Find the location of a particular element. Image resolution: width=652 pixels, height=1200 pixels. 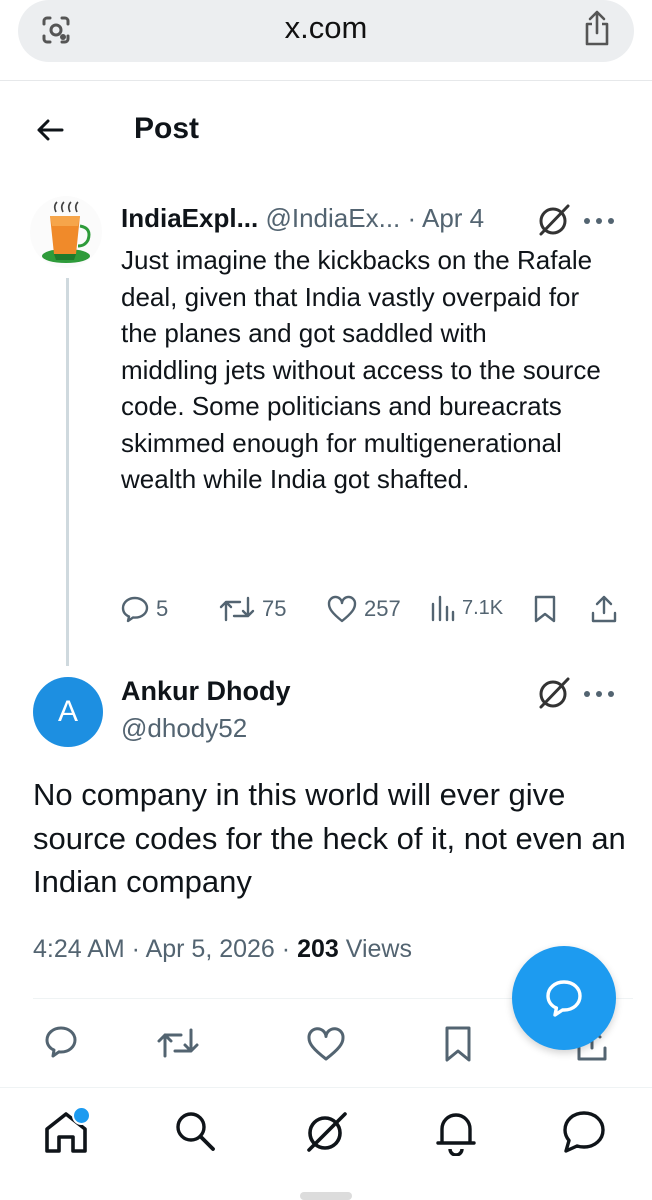

avatar is located at coordinates (66, 232).